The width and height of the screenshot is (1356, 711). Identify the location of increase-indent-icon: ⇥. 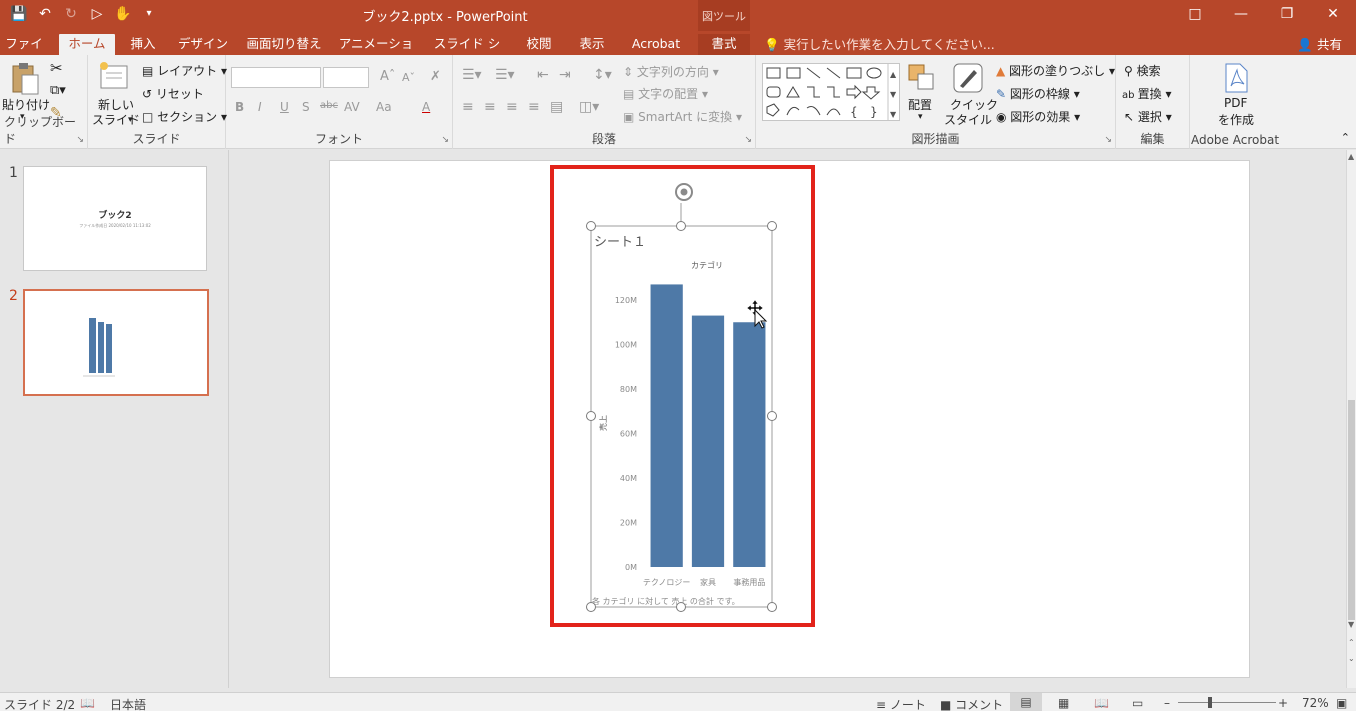
(565, 75).